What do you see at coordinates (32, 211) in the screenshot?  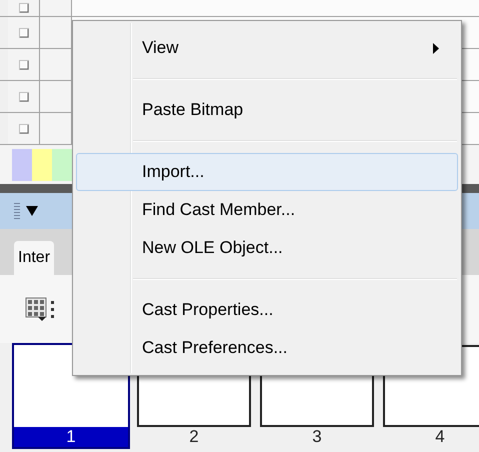 I see `collapse-triangle-icon` at bounding box center [32, 211].